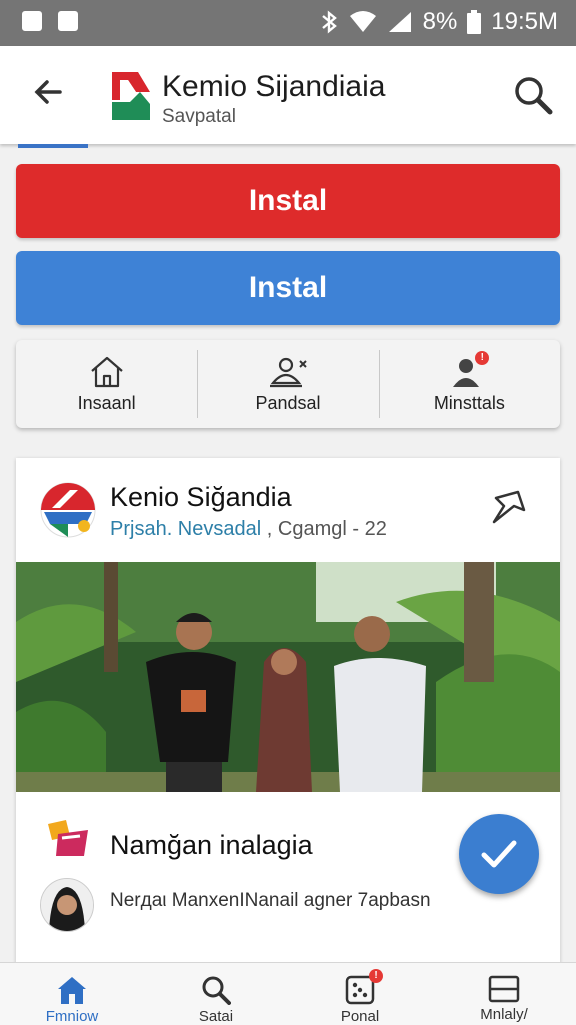 This screenshot has height=1025, width=576. I want to click on avatar, so click(67, 905).